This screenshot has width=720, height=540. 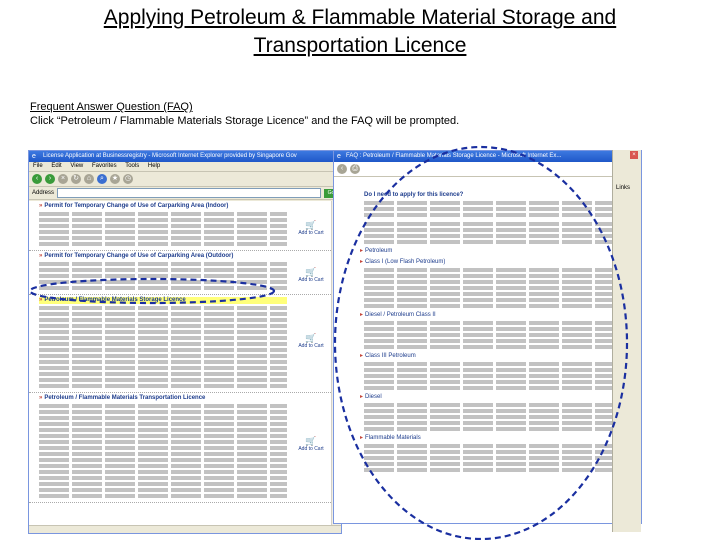 I want to click on slide-title-line2: Transportation Licence, so click(x=360, y=45).